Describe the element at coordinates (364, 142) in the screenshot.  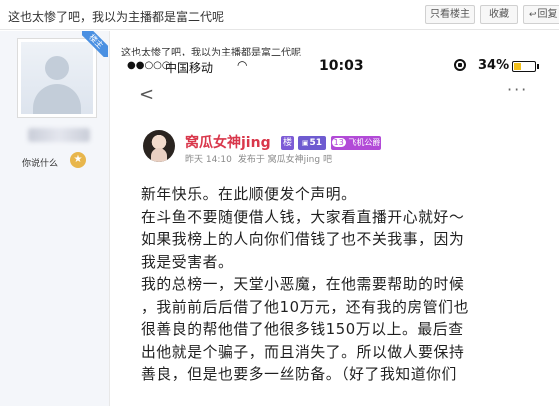
I see `title-badge-label: 飞机公爵` at that location.